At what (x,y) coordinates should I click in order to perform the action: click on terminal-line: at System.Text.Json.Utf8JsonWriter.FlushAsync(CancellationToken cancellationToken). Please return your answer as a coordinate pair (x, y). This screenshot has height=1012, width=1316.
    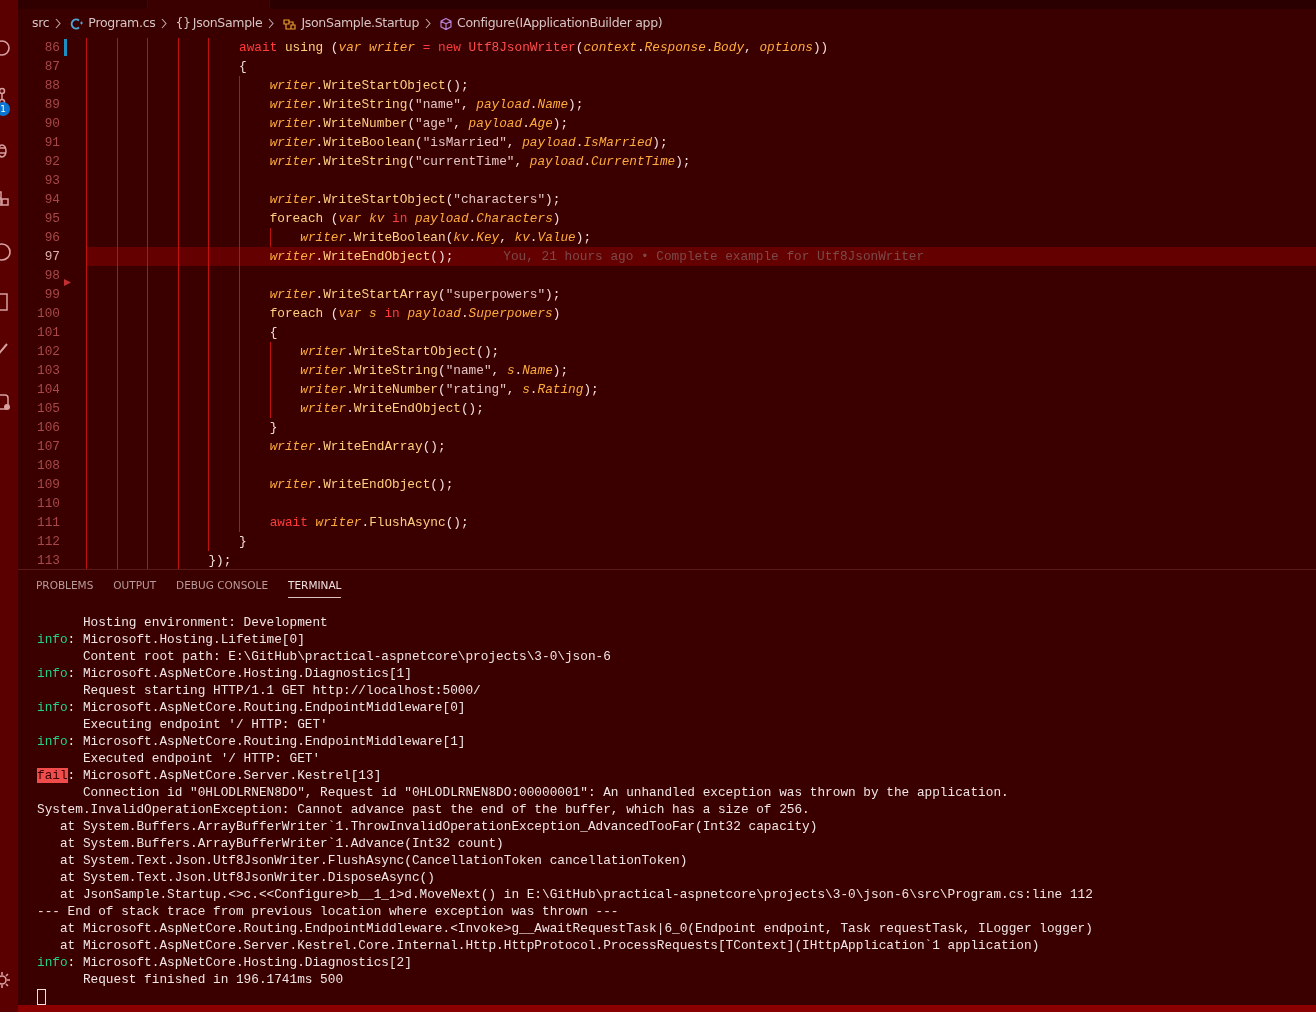
    Looking at the image, I should click on (373, 860).